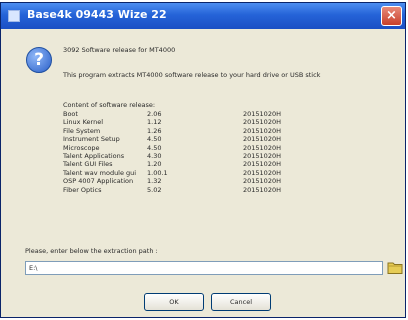 The width and height of the screenshot is (408, 320). I want to click on component-name: File System, so click(82, 130).